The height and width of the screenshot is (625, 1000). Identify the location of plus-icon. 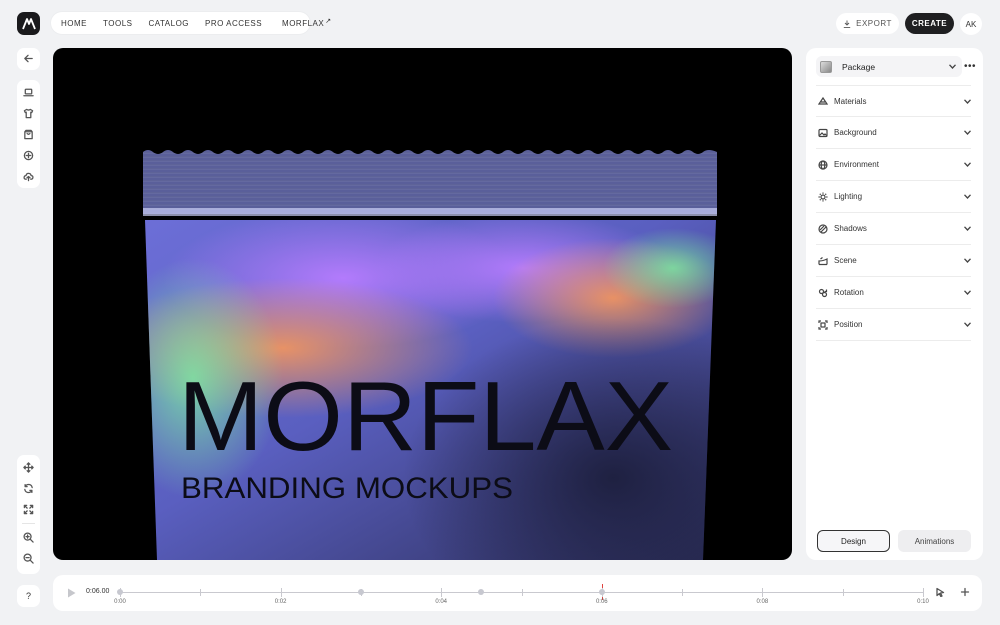
(965, 592).